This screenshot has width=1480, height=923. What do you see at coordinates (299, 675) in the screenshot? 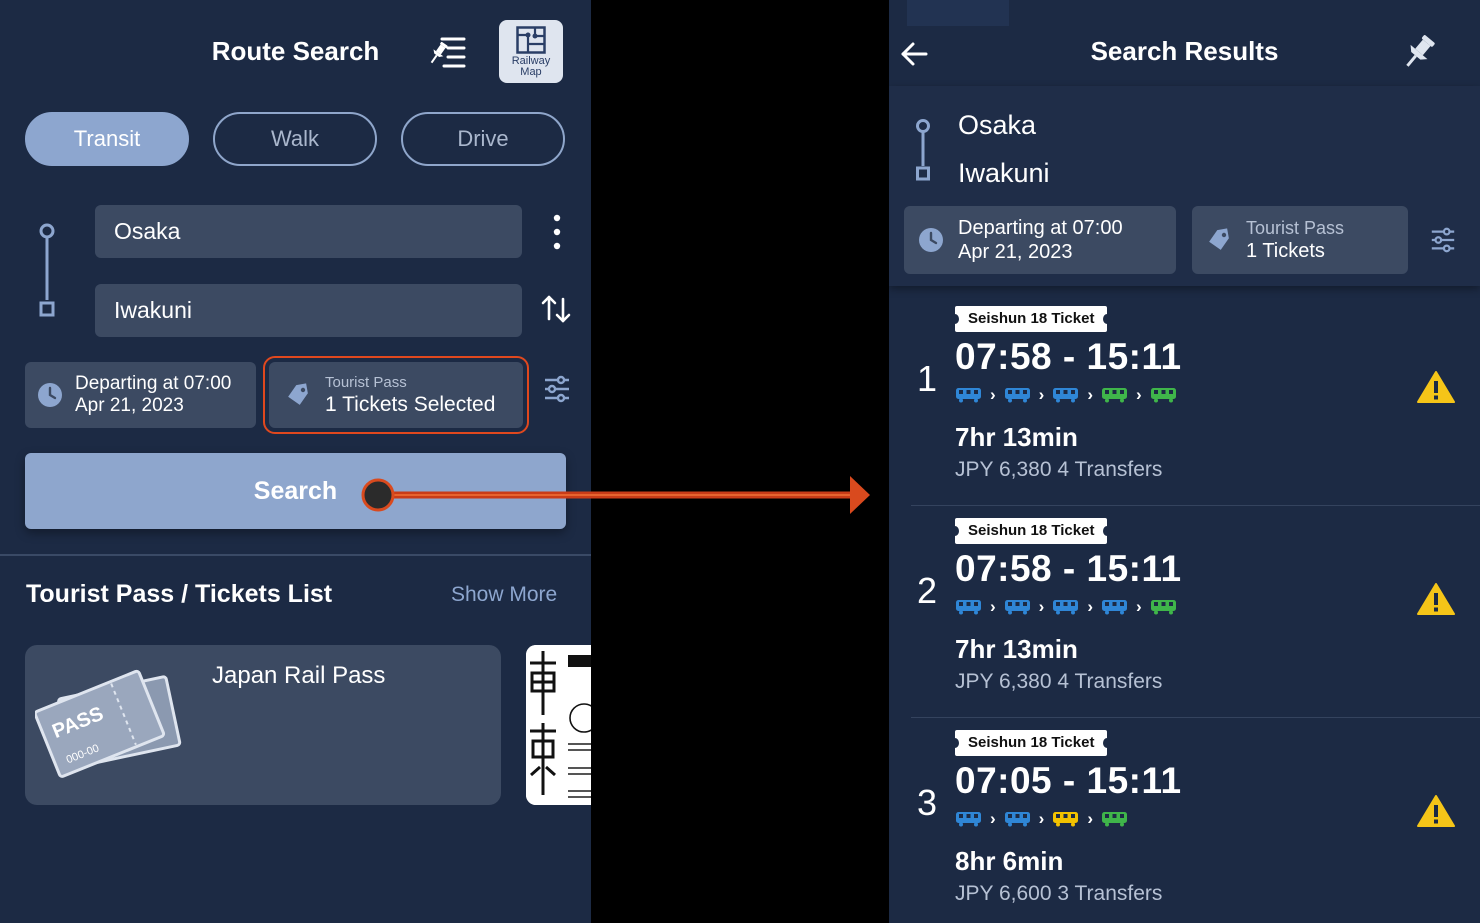
I see `pass-card-title: Japan Rail Pass` at bounding box center [299, 675].